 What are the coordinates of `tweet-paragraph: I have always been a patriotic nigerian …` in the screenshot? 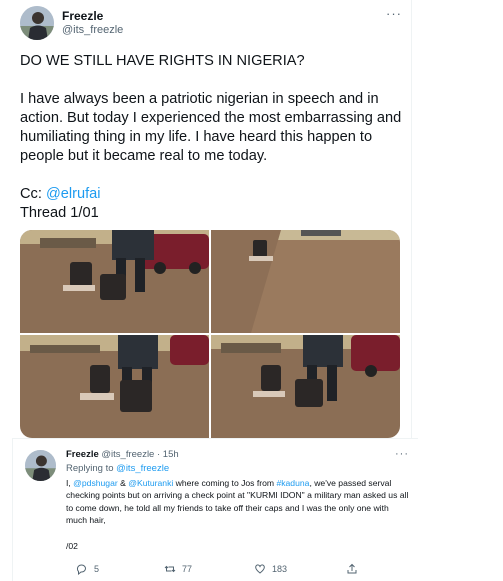 It's located at (211, 127).